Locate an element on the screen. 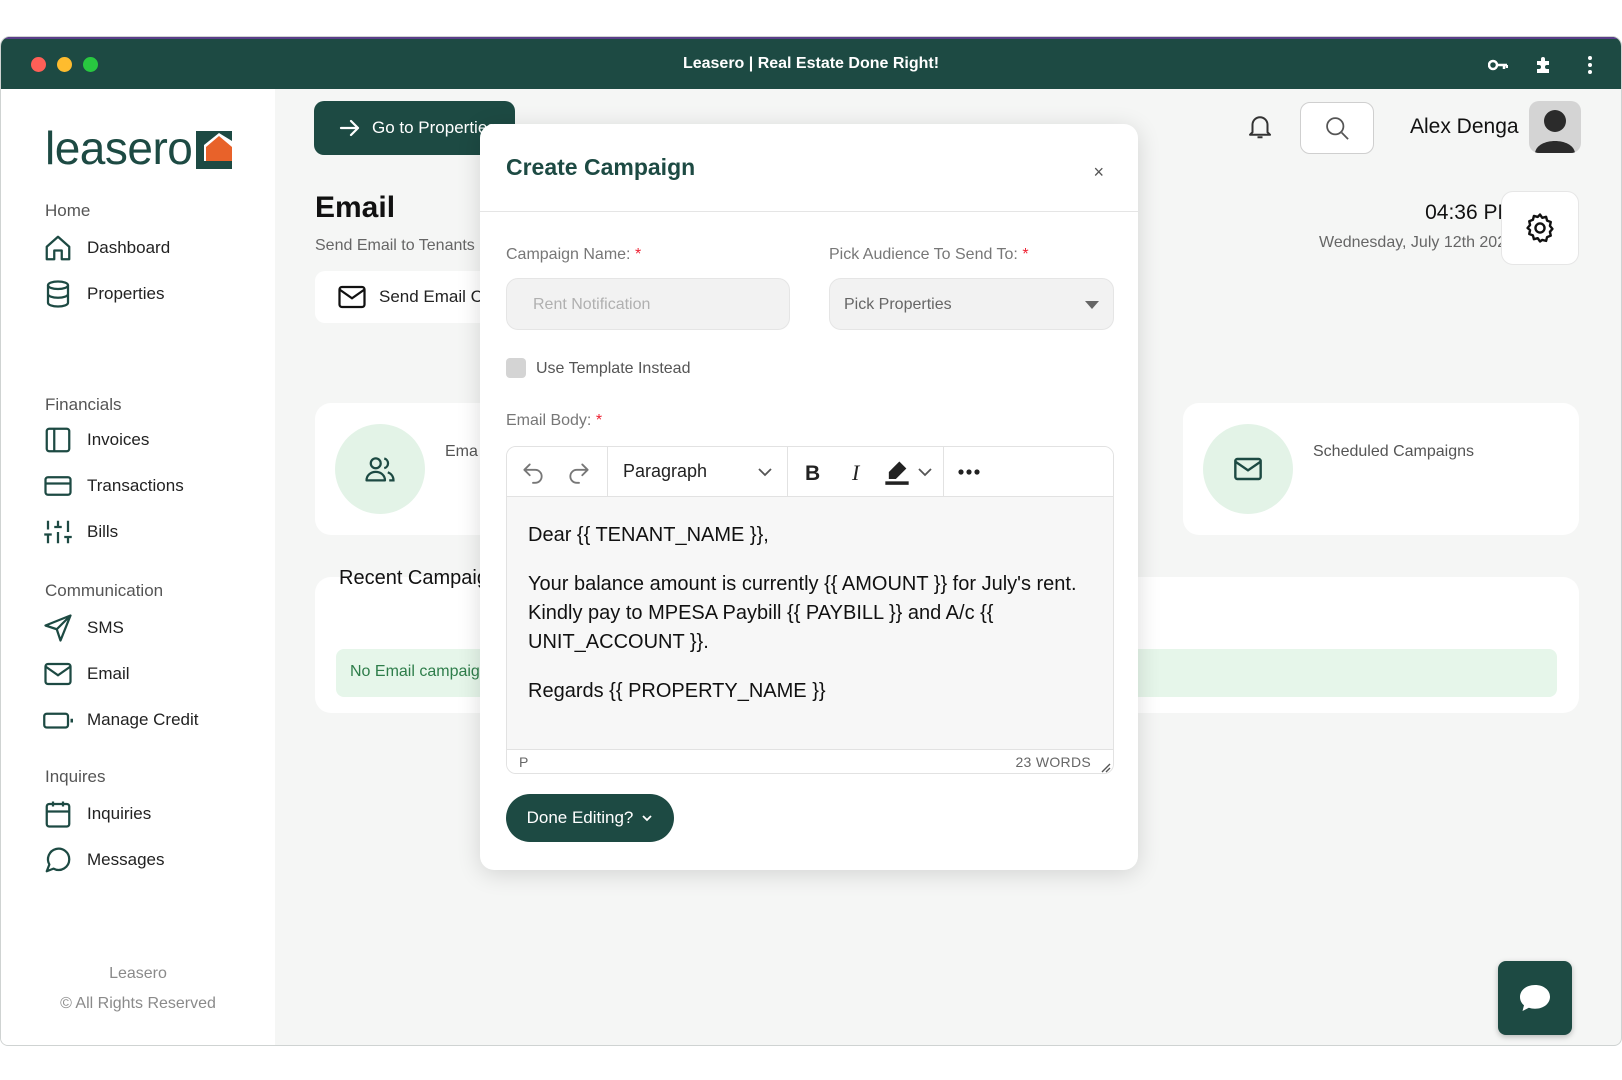  sidebar-item-transactions: Transactions is located at coordinates (113, 486).